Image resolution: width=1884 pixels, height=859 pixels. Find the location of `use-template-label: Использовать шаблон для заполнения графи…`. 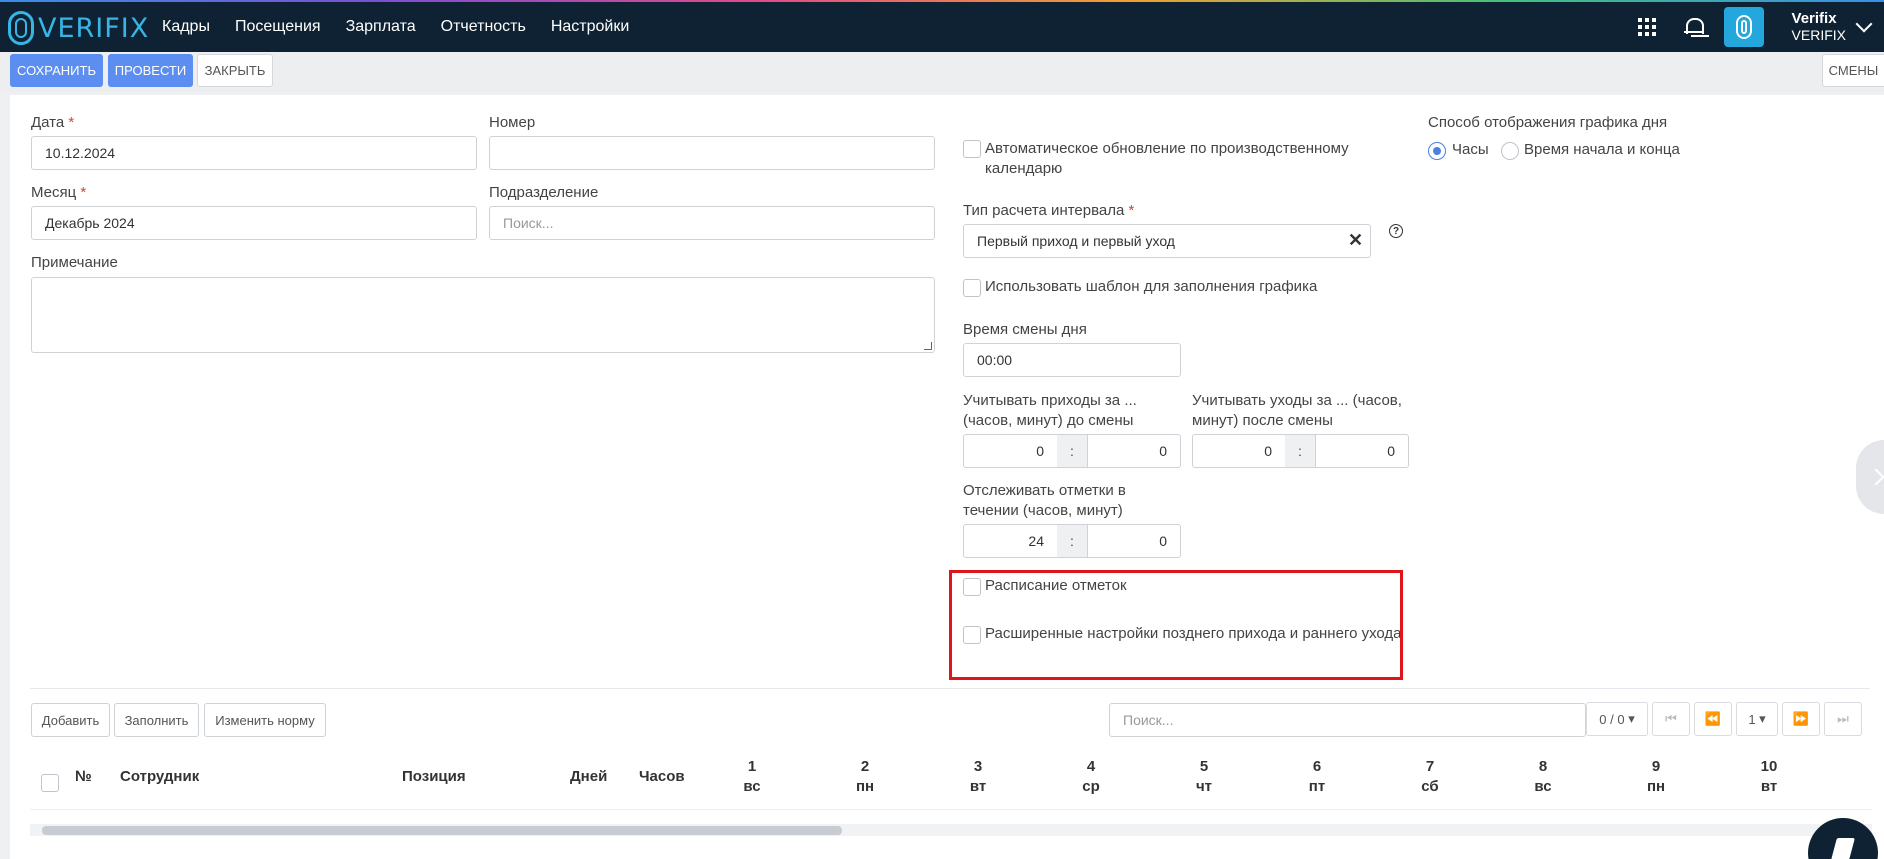

use-template-label: Использовать шаблон для заполнения графи… is located at coordinates (1151, 286).